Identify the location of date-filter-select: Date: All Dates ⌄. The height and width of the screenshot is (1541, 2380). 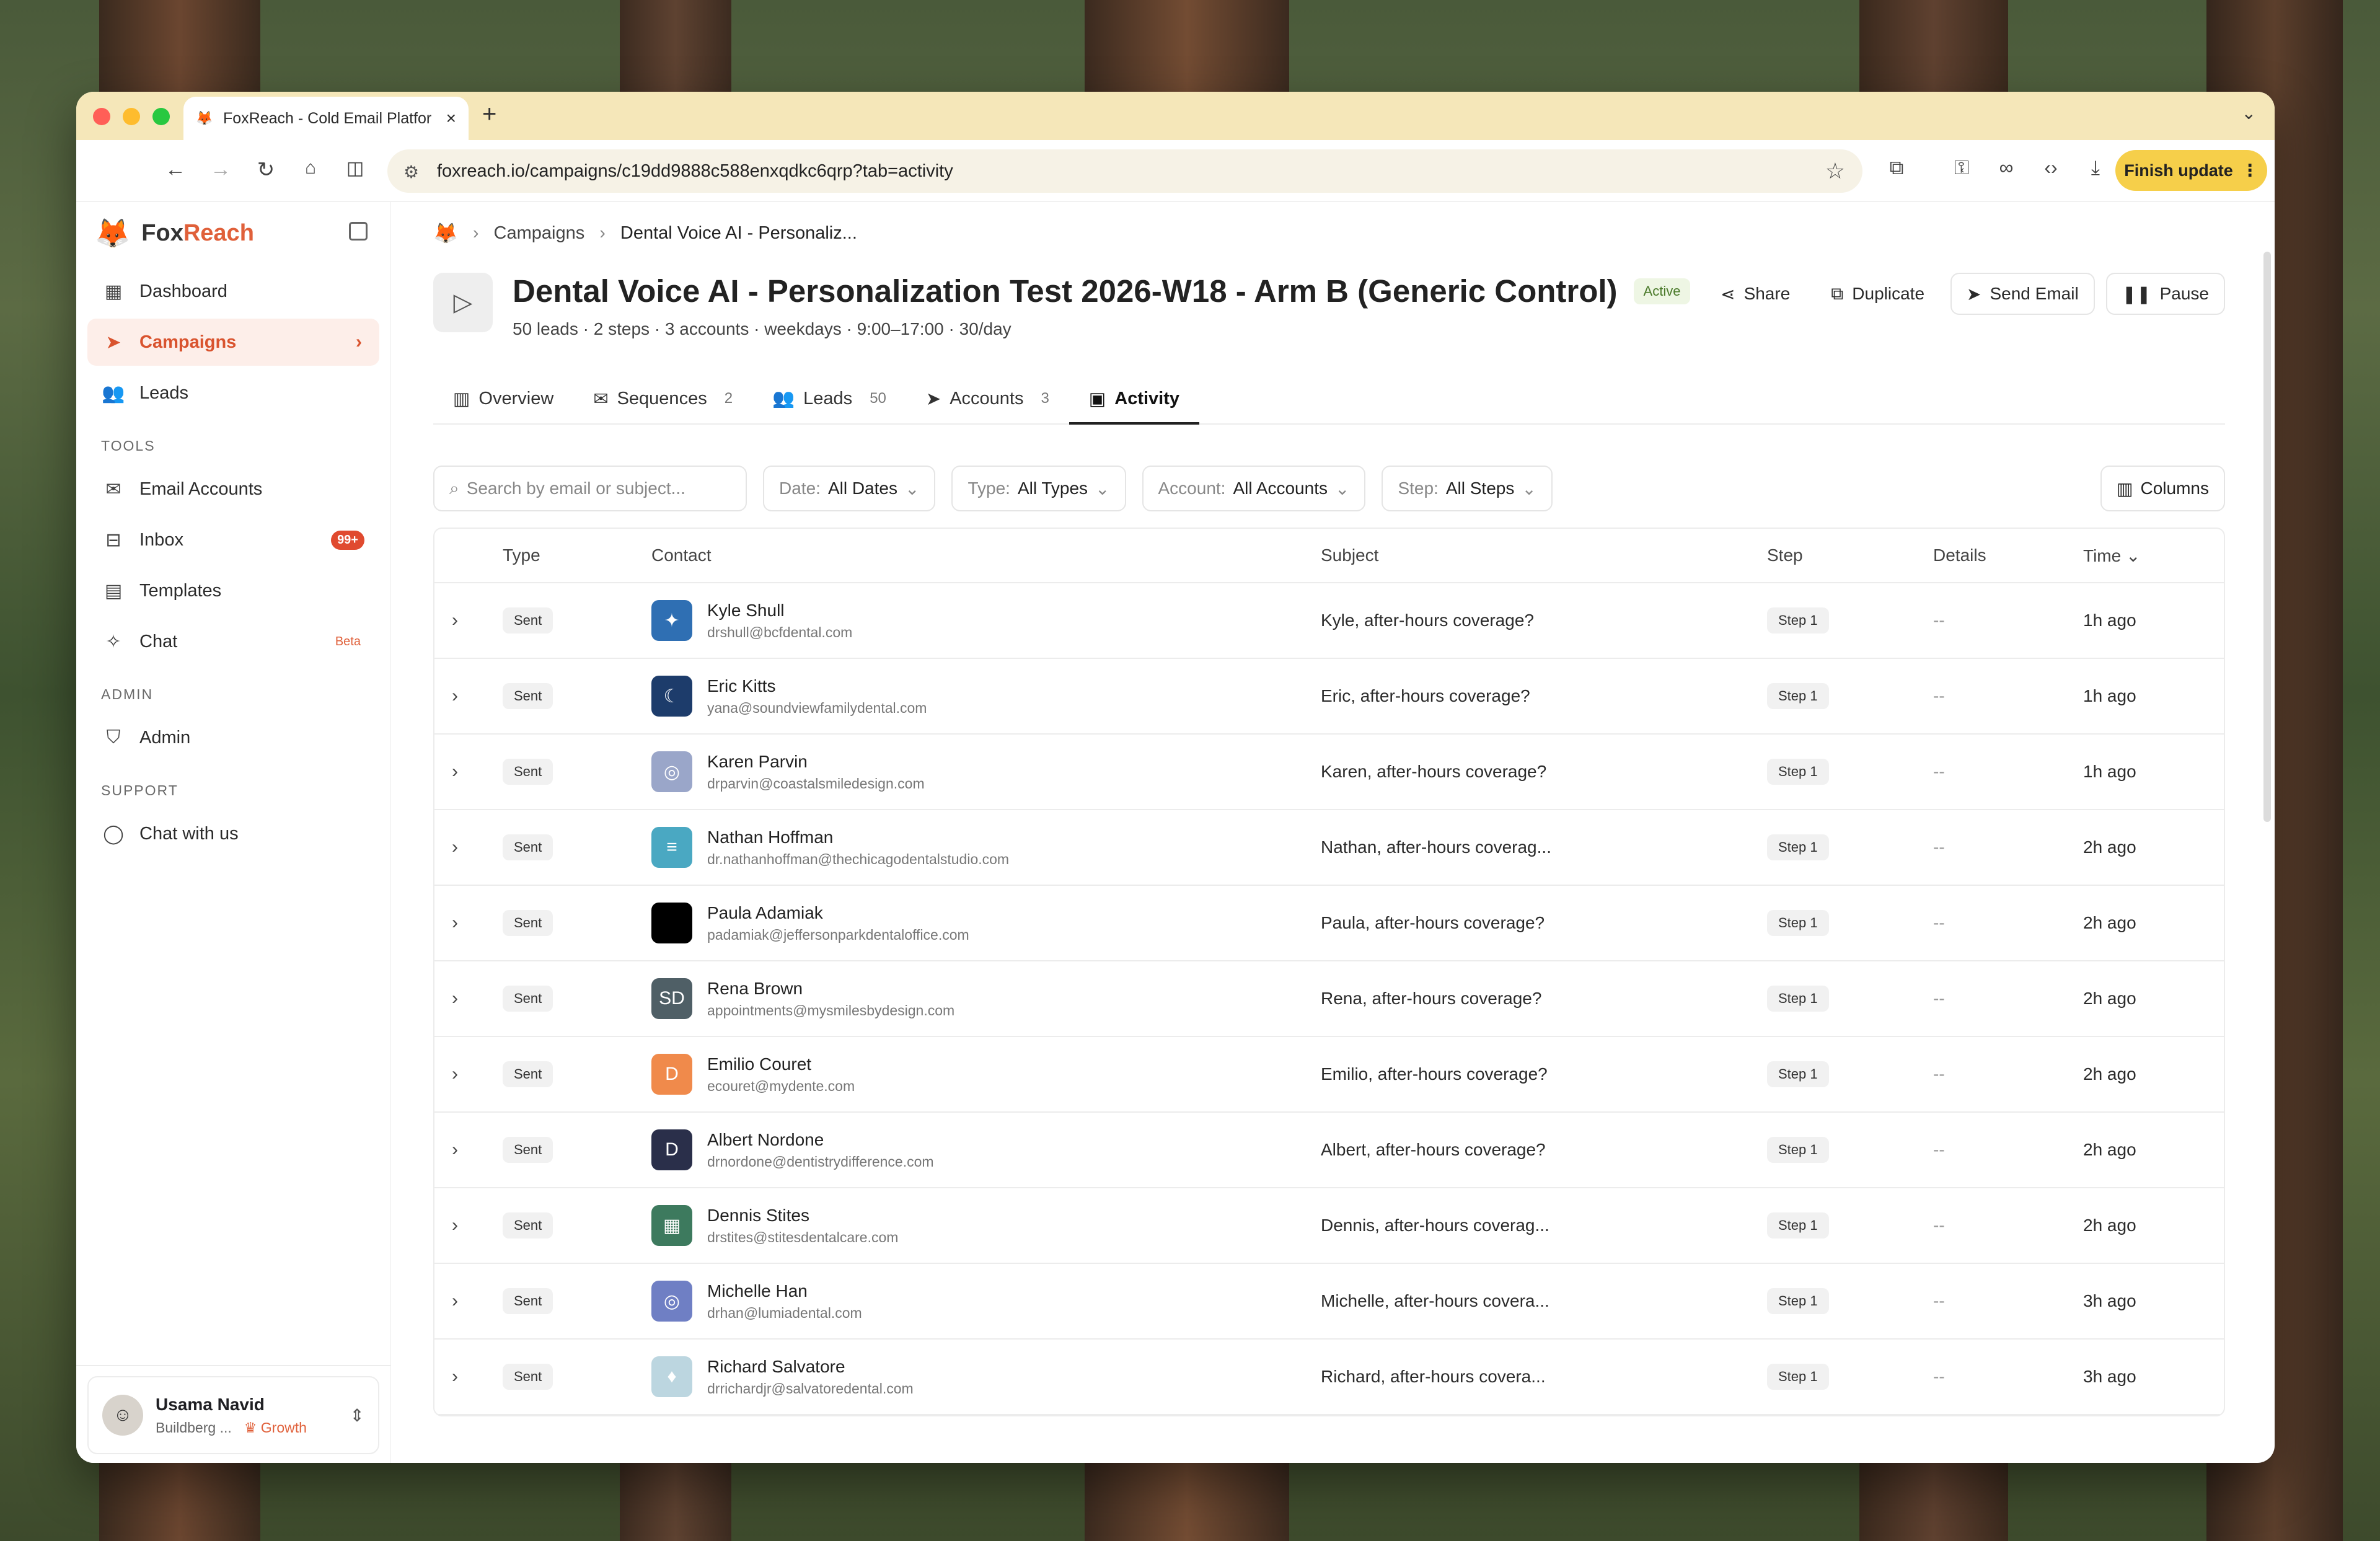
(849, 488).